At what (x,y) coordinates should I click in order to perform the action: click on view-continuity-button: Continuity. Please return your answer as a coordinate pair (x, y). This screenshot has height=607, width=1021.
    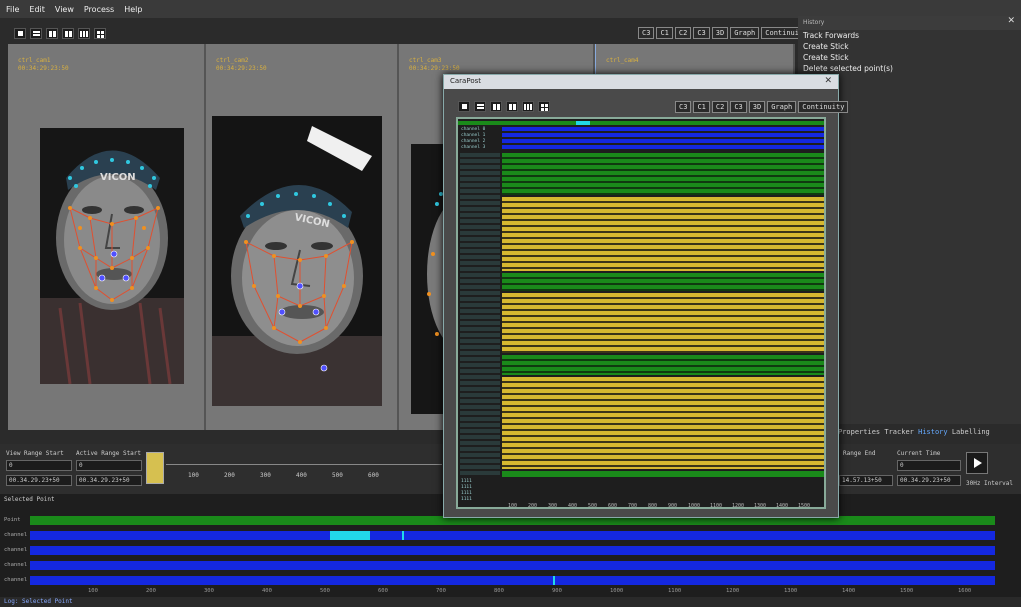
    Looking at the image, I should click on (823, 107).